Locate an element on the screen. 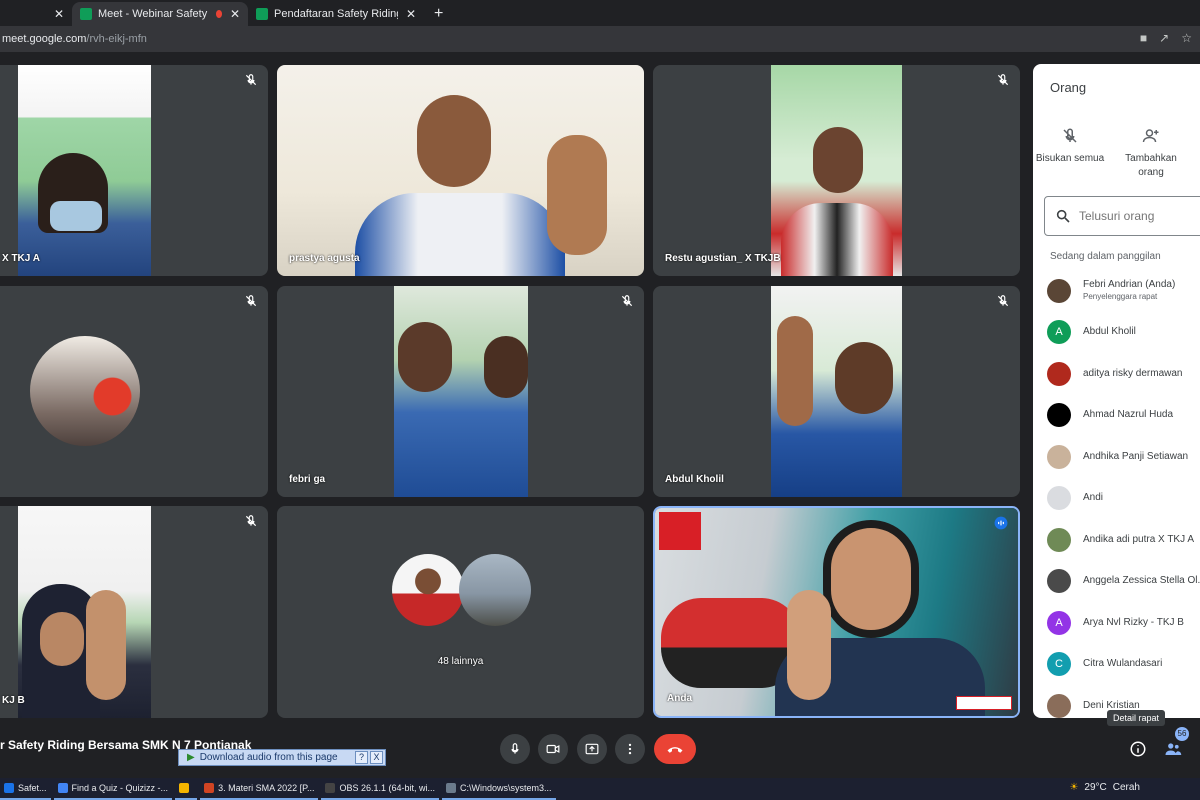  close-button: X is located at coordinates (376, 757).